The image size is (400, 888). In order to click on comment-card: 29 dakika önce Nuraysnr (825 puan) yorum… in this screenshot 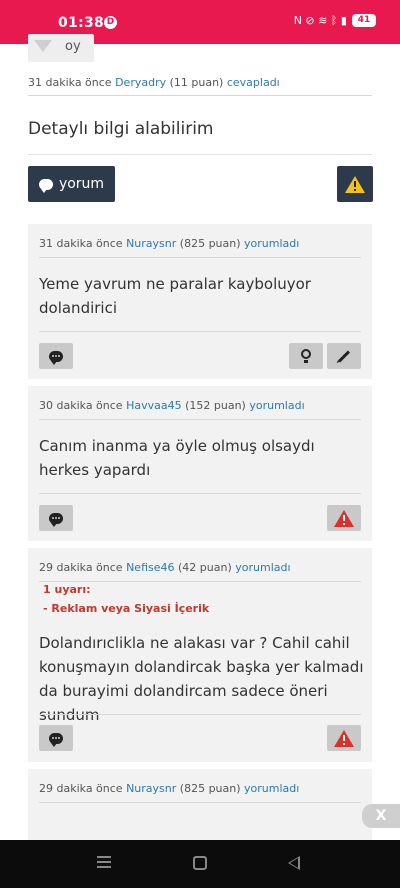, I will do `click(200, 804)`.